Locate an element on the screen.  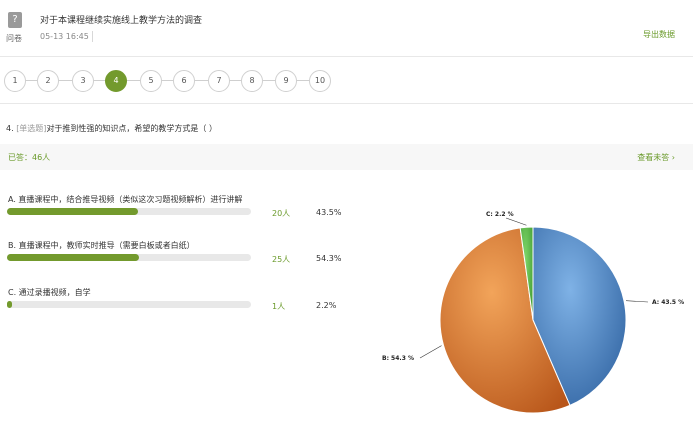
page-button-10: 10 is located at coordinates (320, 81).